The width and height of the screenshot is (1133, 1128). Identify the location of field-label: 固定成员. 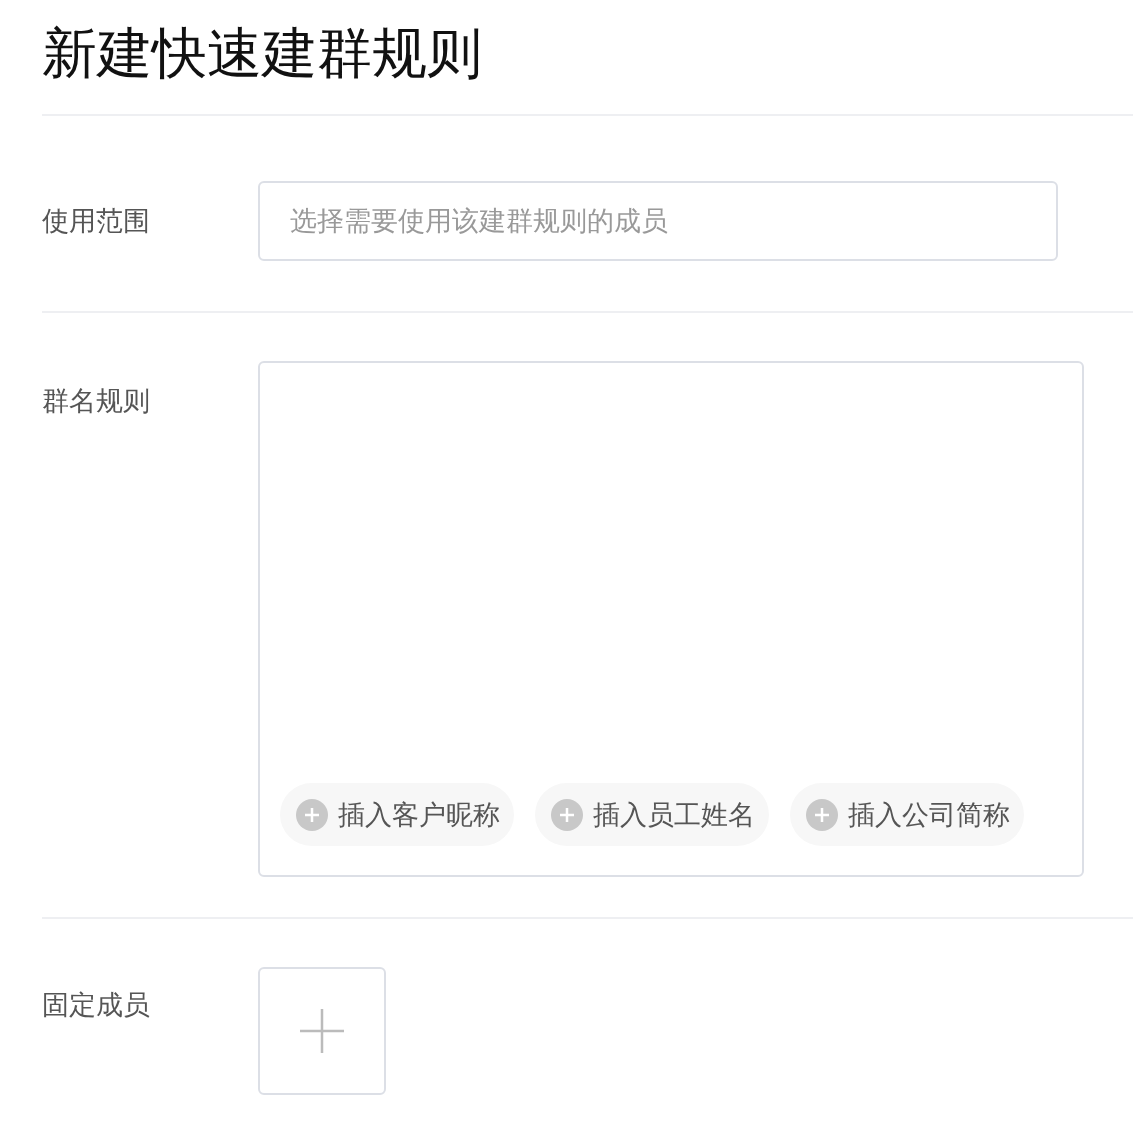
(96, 1005).